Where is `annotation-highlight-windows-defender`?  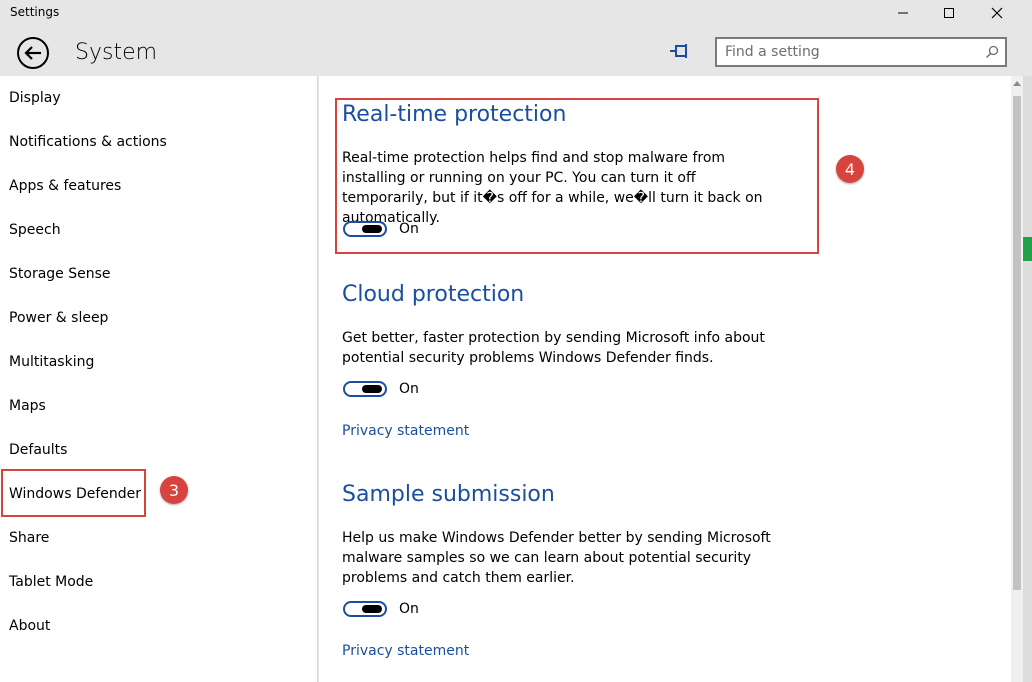 annotation-highlight-windows-defender is located at coordinates (73, 493).